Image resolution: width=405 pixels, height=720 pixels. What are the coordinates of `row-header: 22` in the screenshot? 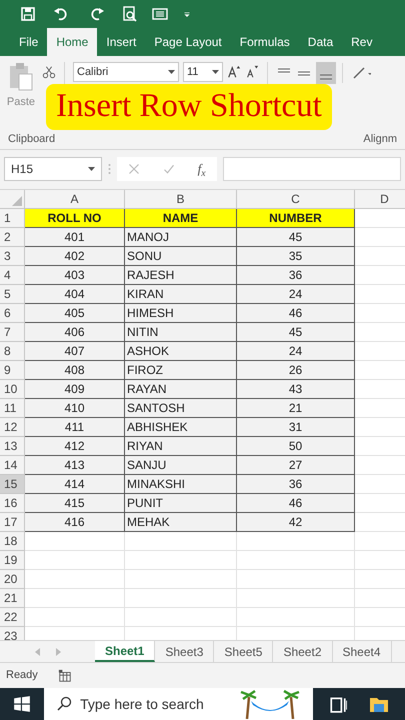 It's located at (12, 617).